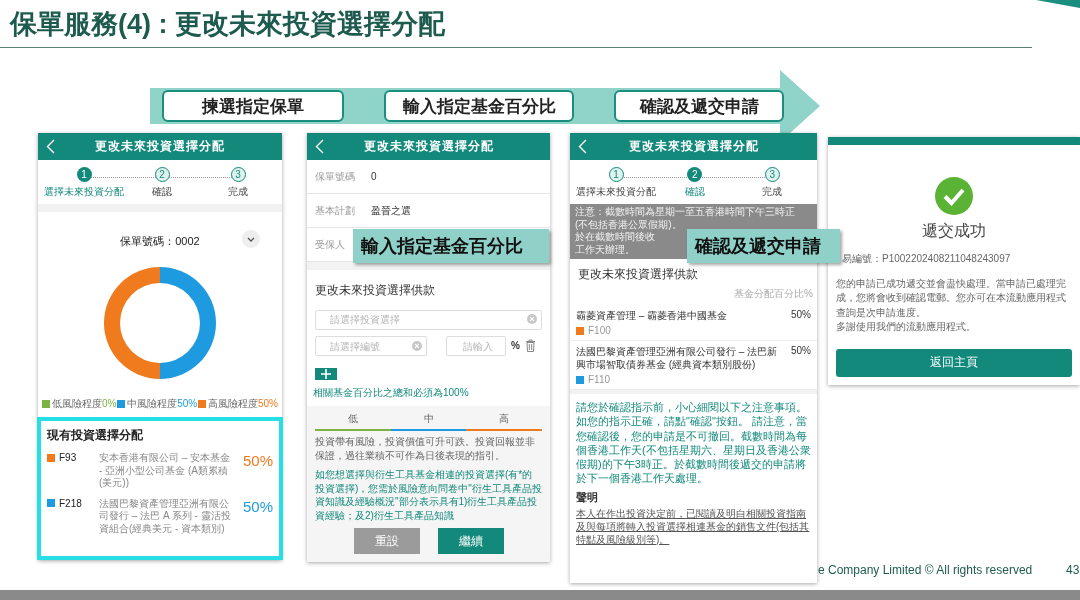 This screenshot has height=600, width=1080. Describe the element at coordinates (677, 358) in the screenshot. I see `fund-name: 法國巴黎資產管理亞洲有限公司發行 – 法巴新興市場智取債券基金 (經典資本類別股份)` at that location.